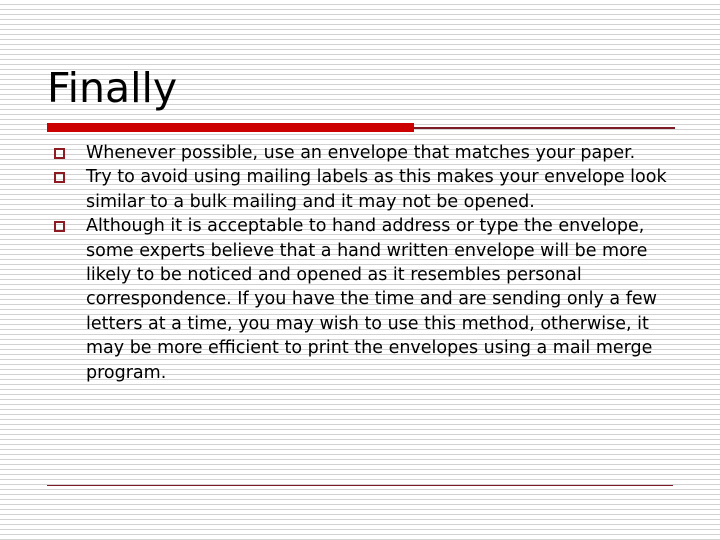  I want to click on footer-divider, so click(360, 485).